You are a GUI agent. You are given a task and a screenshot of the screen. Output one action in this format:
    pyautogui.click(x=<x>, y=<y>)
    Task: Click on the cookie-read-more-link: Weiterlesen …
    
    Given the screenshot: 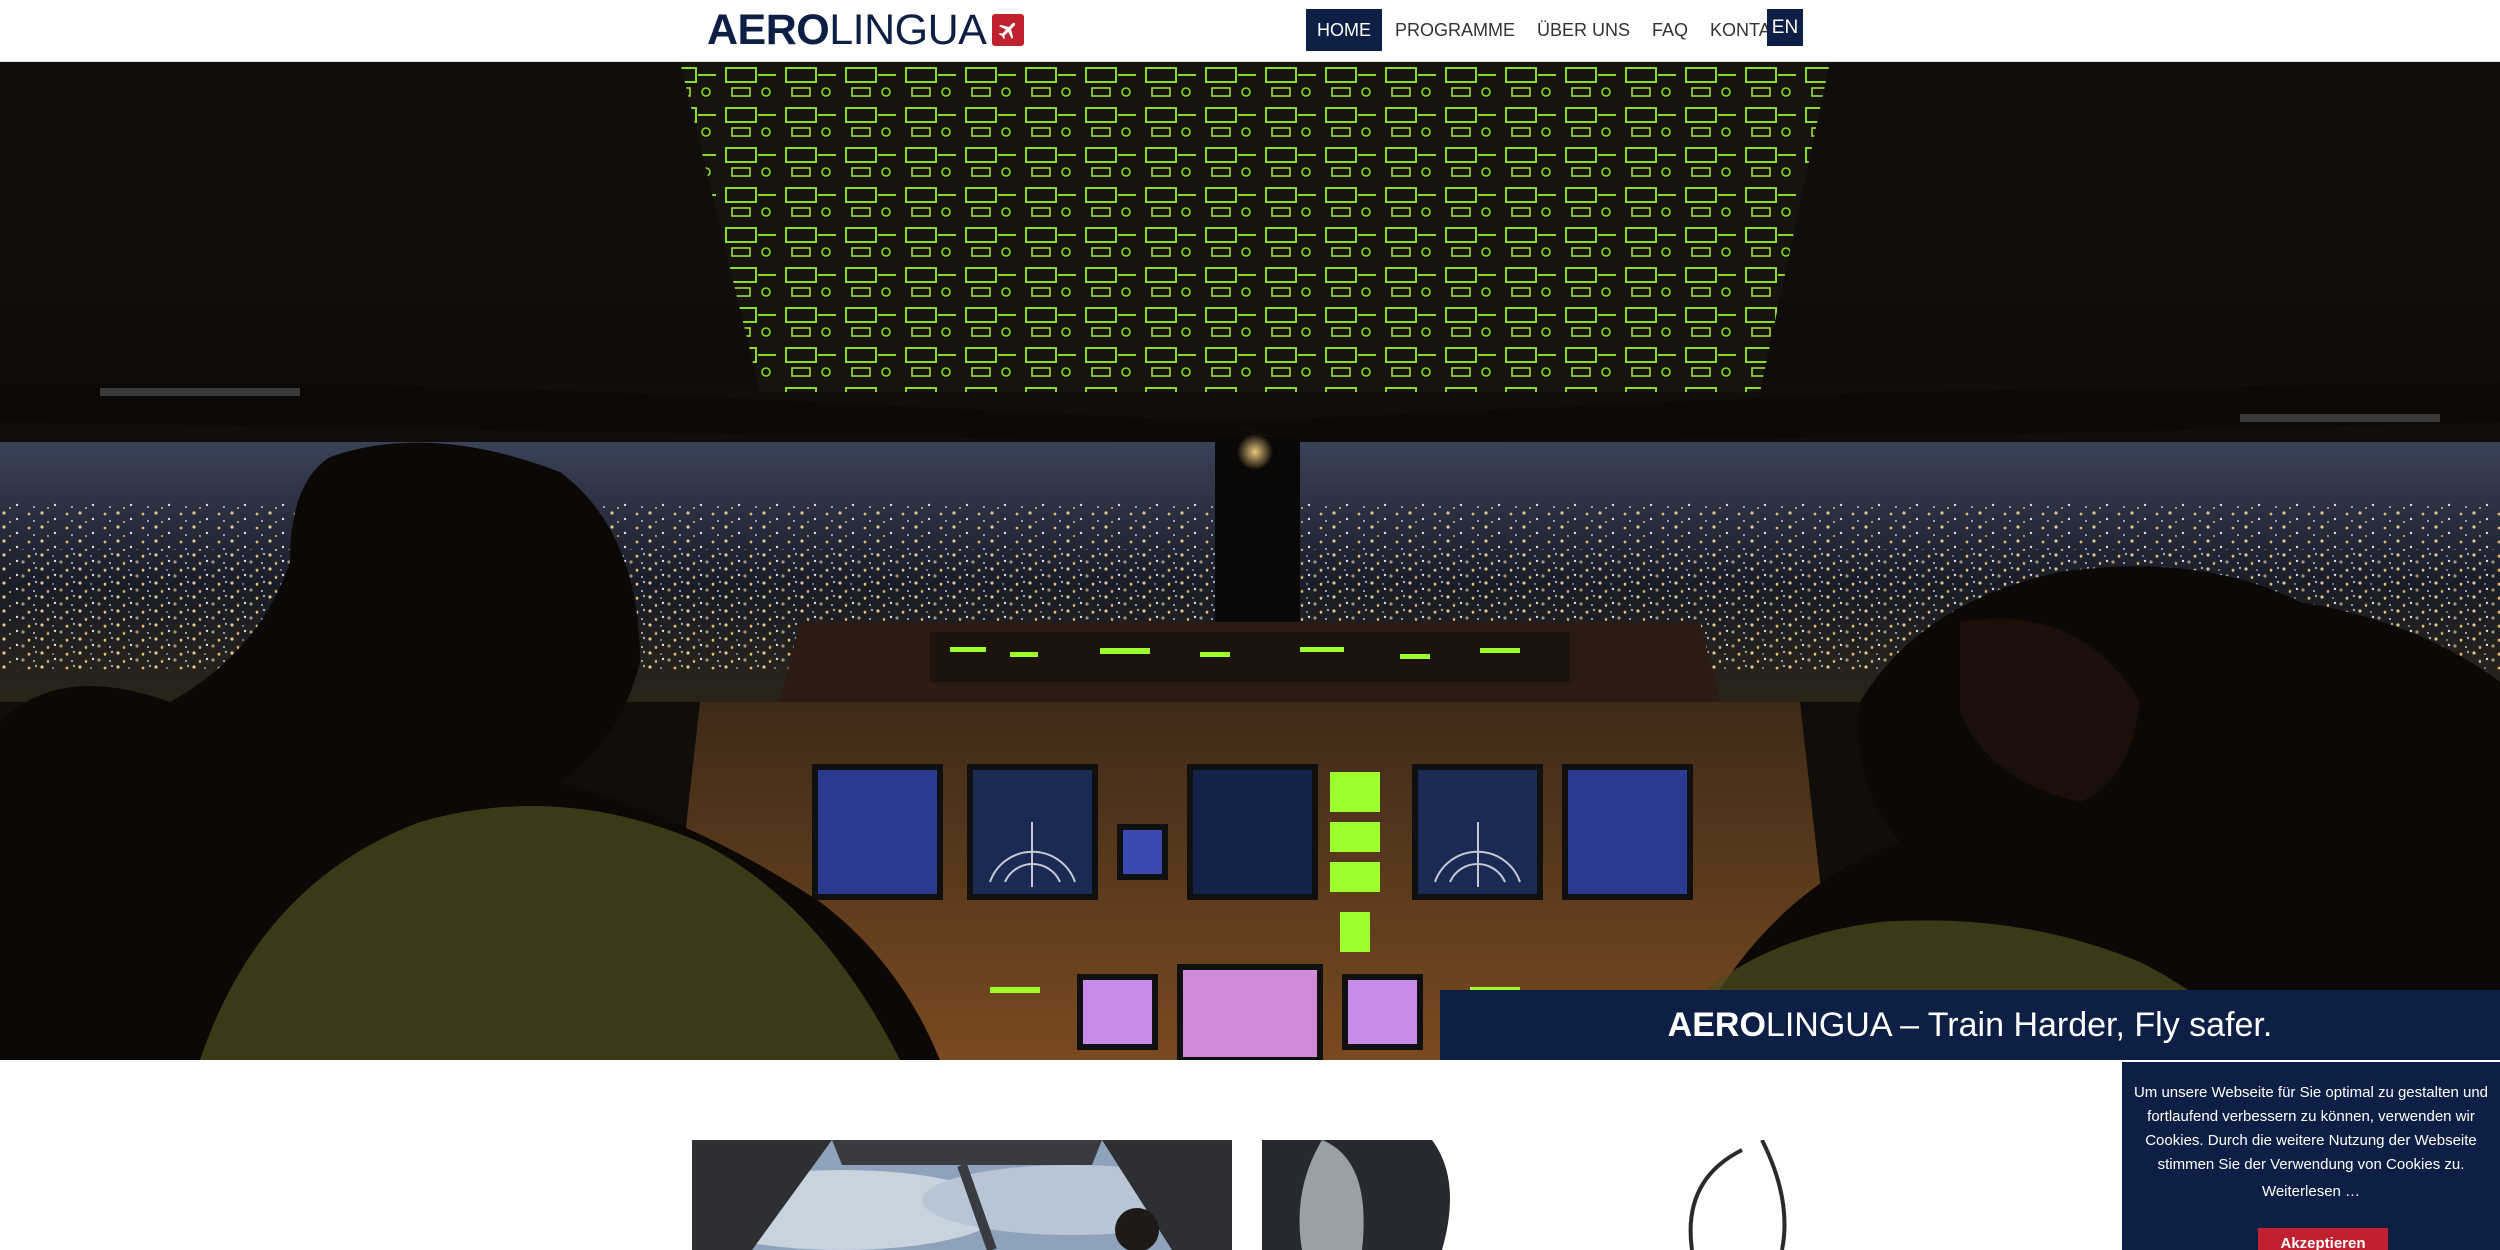 What is the action you would take?
    pyautogui.click(x=2311, y=1191)
    